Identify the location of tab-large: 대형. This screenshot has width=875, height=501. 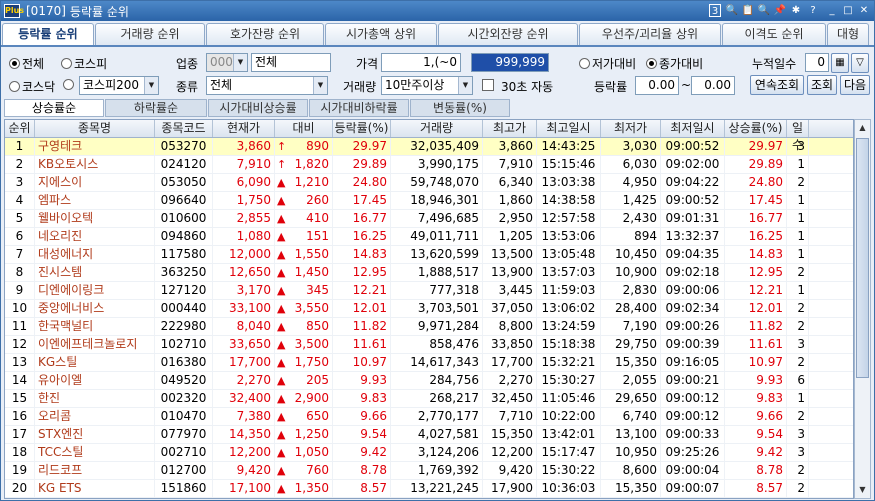
(848, 34).